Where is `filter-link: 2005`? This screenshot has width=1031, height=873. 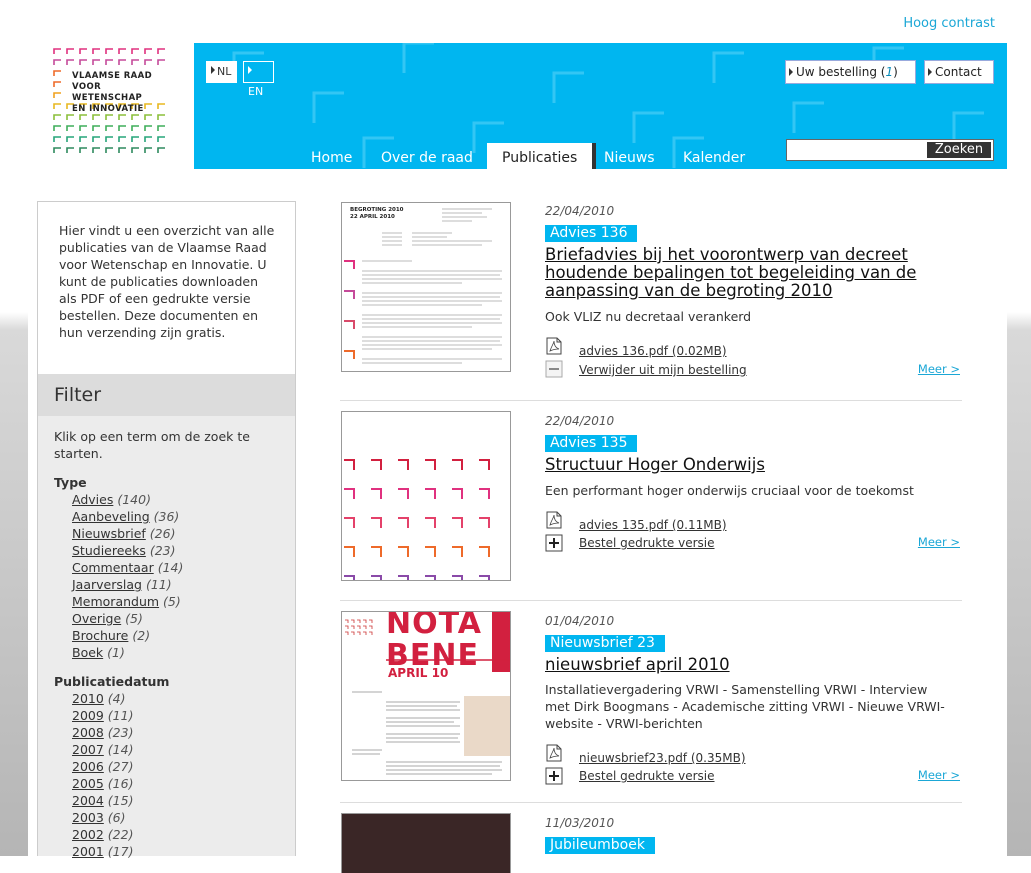
filter-link: 2005 is located at coordinates (88, 783).